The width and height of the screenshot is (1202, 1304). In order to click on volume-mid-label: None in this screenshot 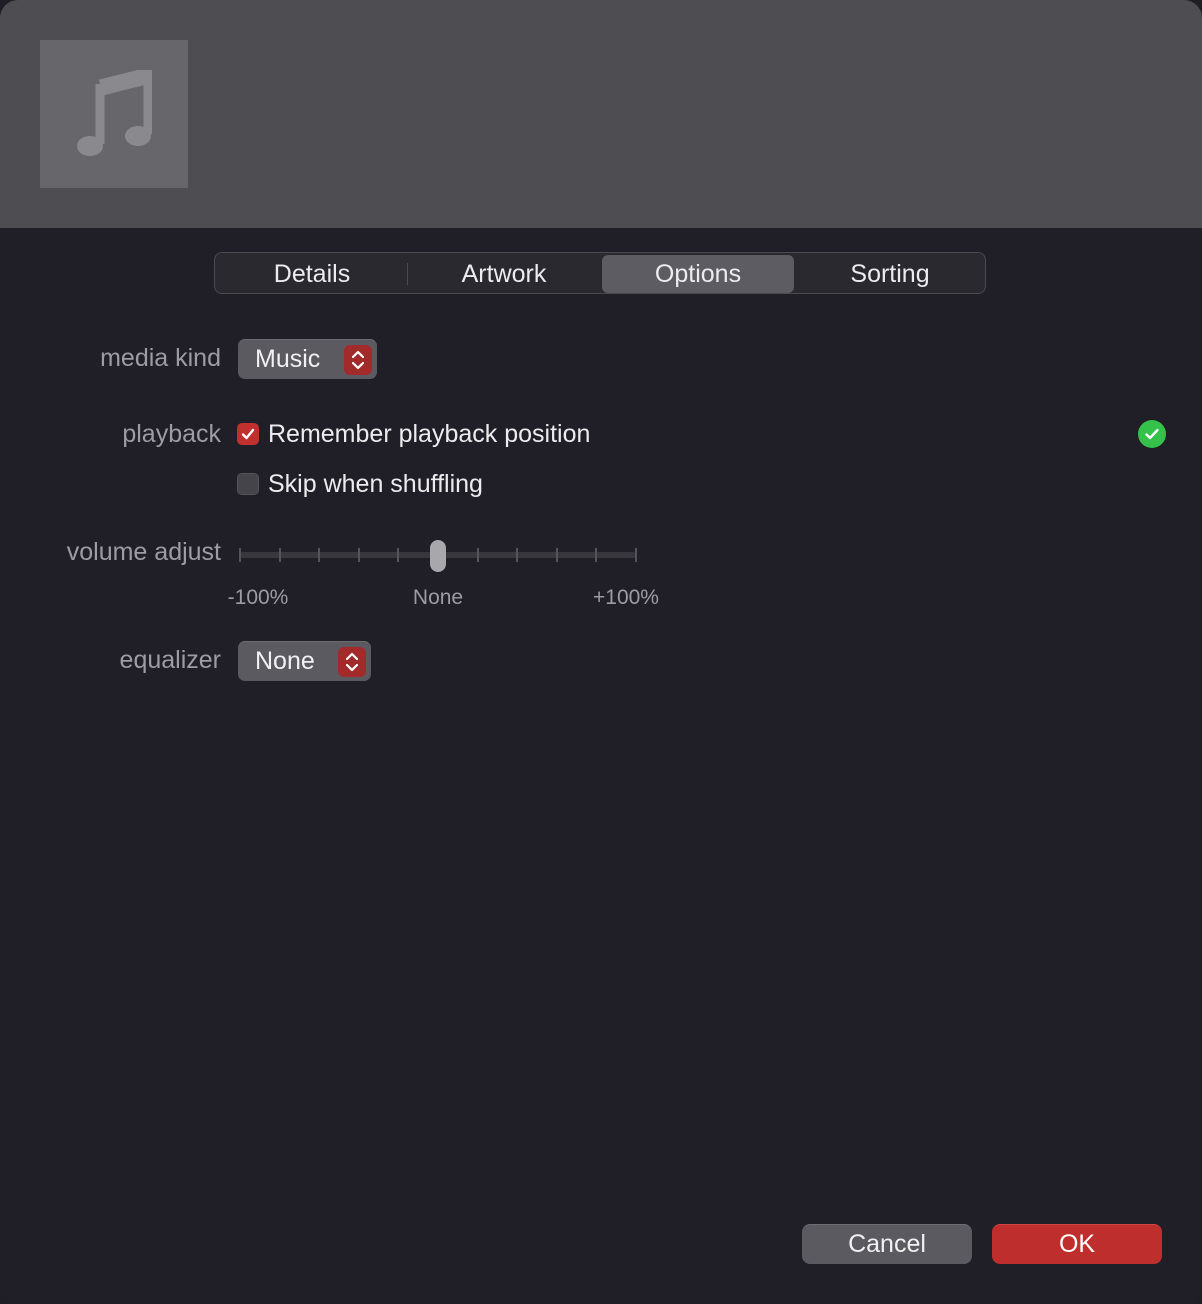, I will do `click(438, 597)`.